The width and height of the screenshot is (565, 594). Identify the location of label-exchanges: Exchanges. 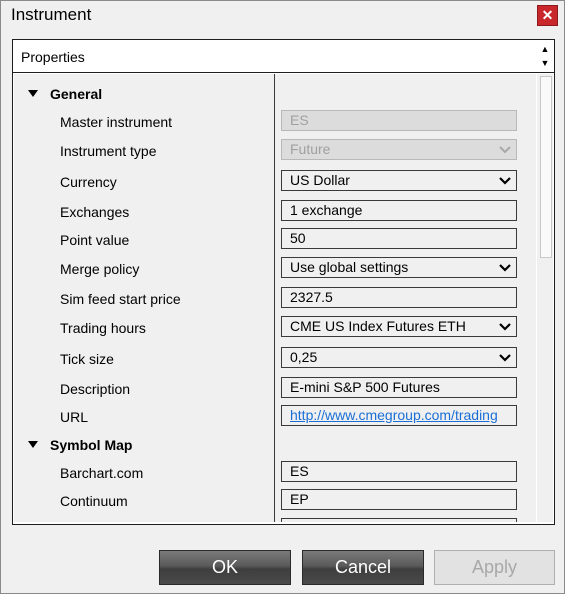
(95, 212).